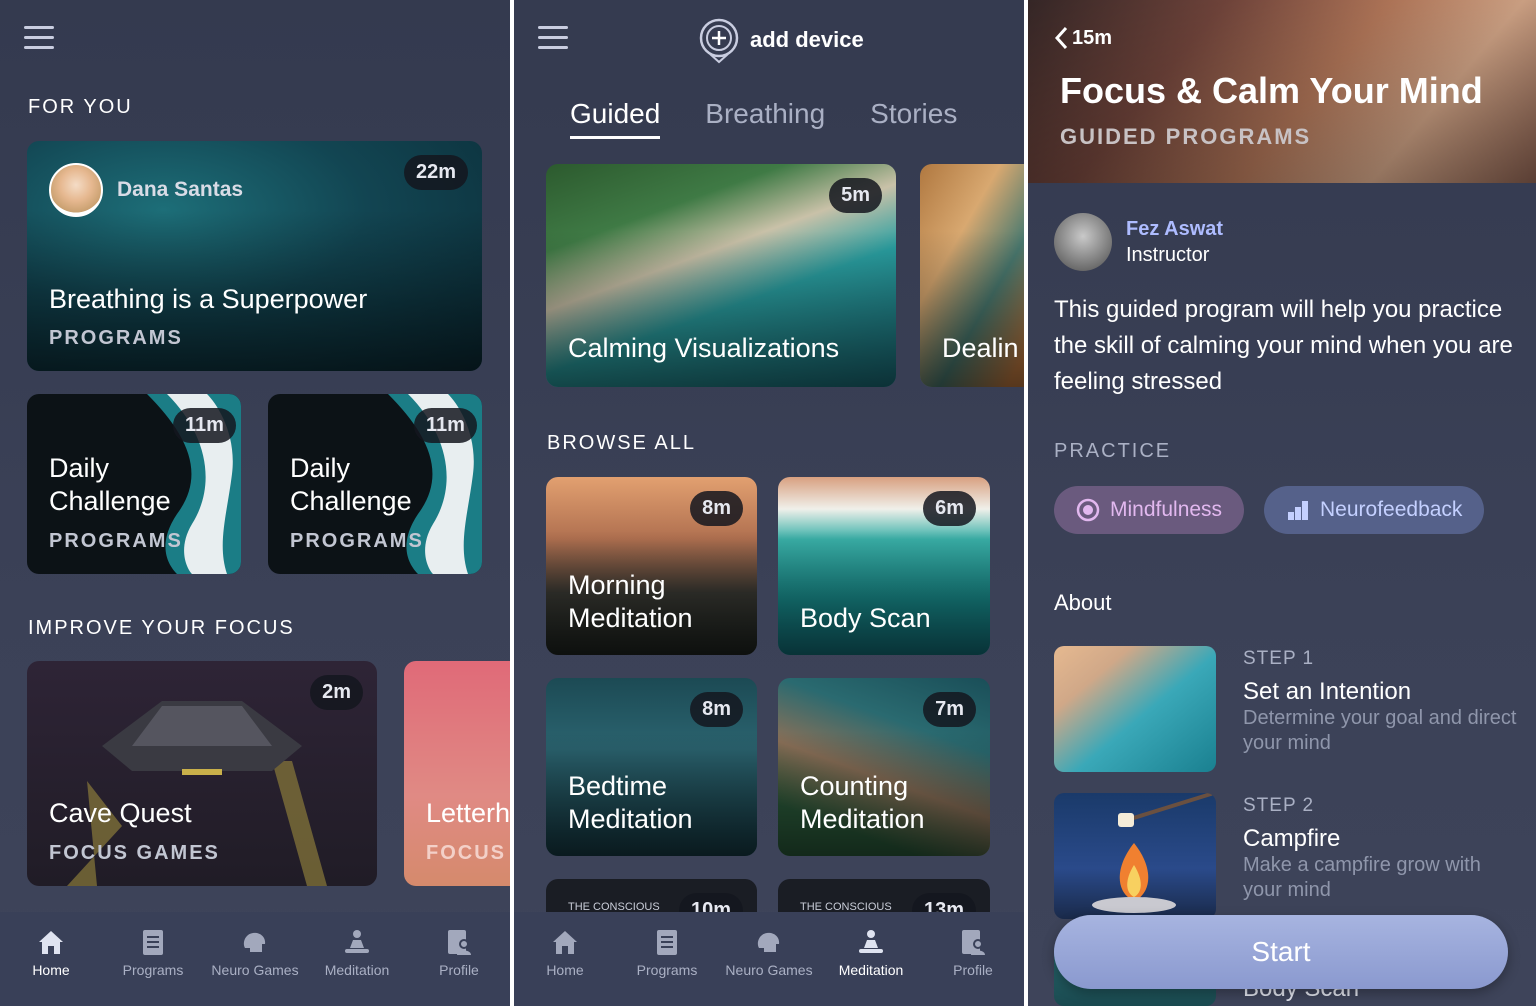 Image resolution: width=1536 pixels, height=1006 pixels. I want to click on step-description: Make a campfire grow with your mind, so click(1362, 877).